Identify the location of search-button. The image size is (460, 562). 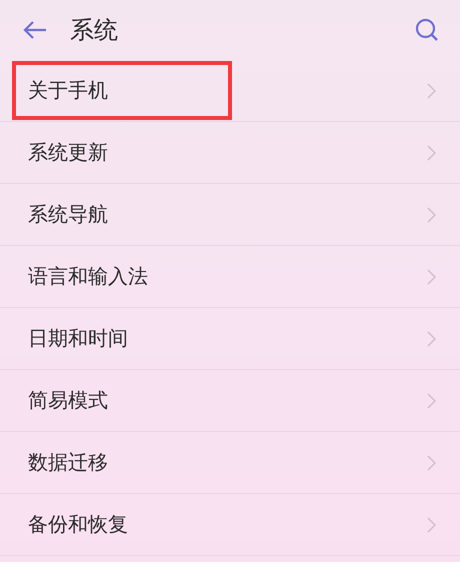
(427, 30).